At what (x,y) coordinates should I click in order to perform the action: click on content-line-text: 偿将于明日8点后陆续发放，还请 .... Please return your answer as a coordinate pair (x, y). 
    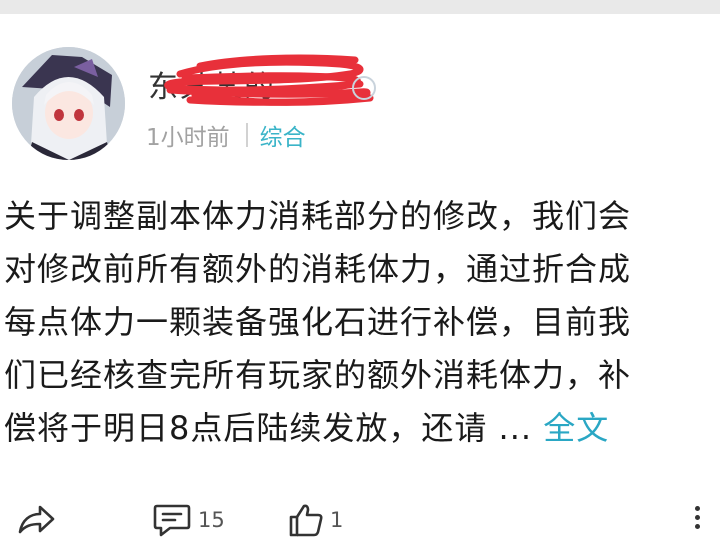
    Looking at the image, I should click on (268, 428).